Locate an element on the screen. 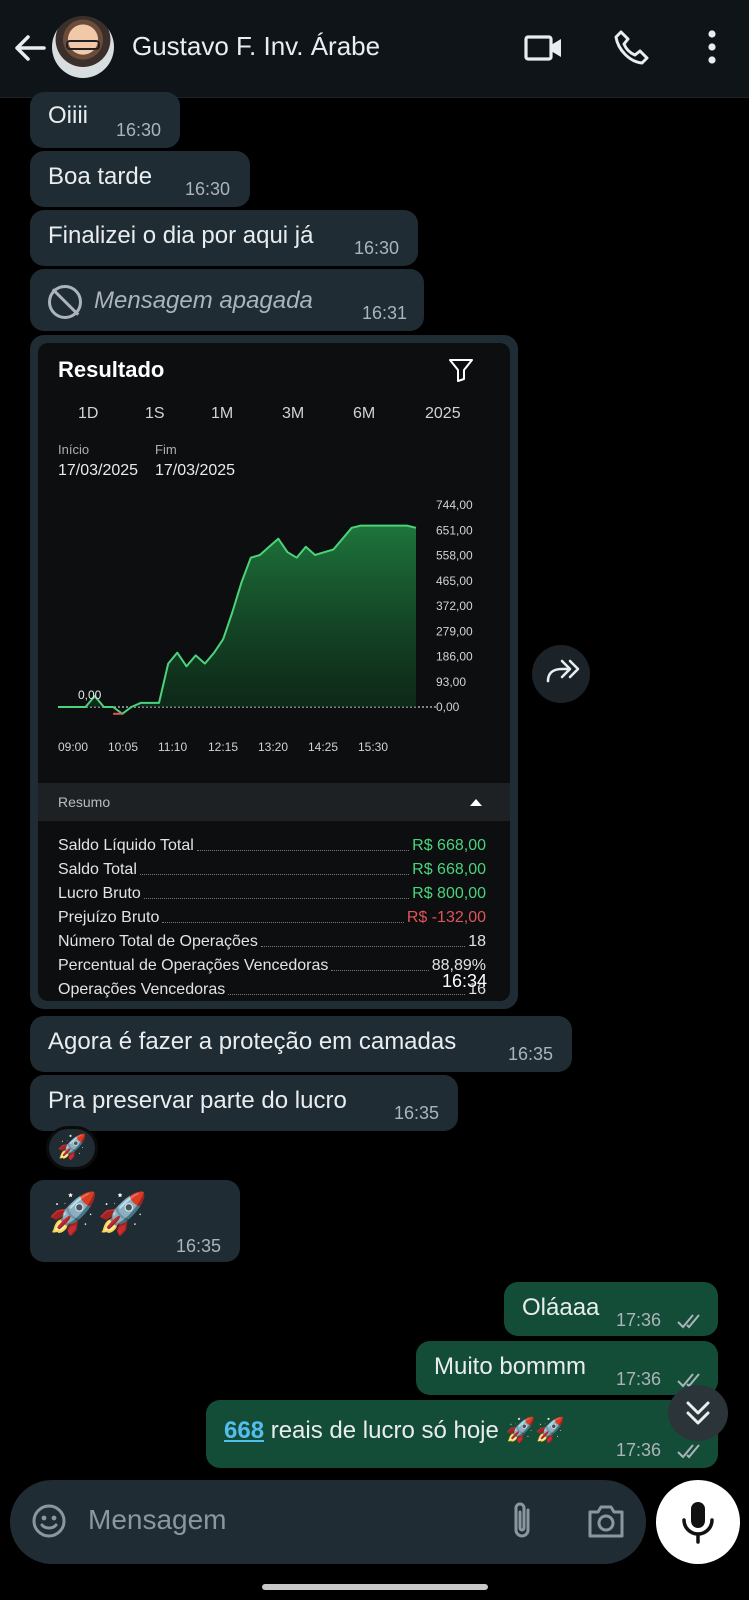 The width and height of the screenshot is (749, 1600). summary-label: Lucro Bruto is located at coordinates (99, 893).